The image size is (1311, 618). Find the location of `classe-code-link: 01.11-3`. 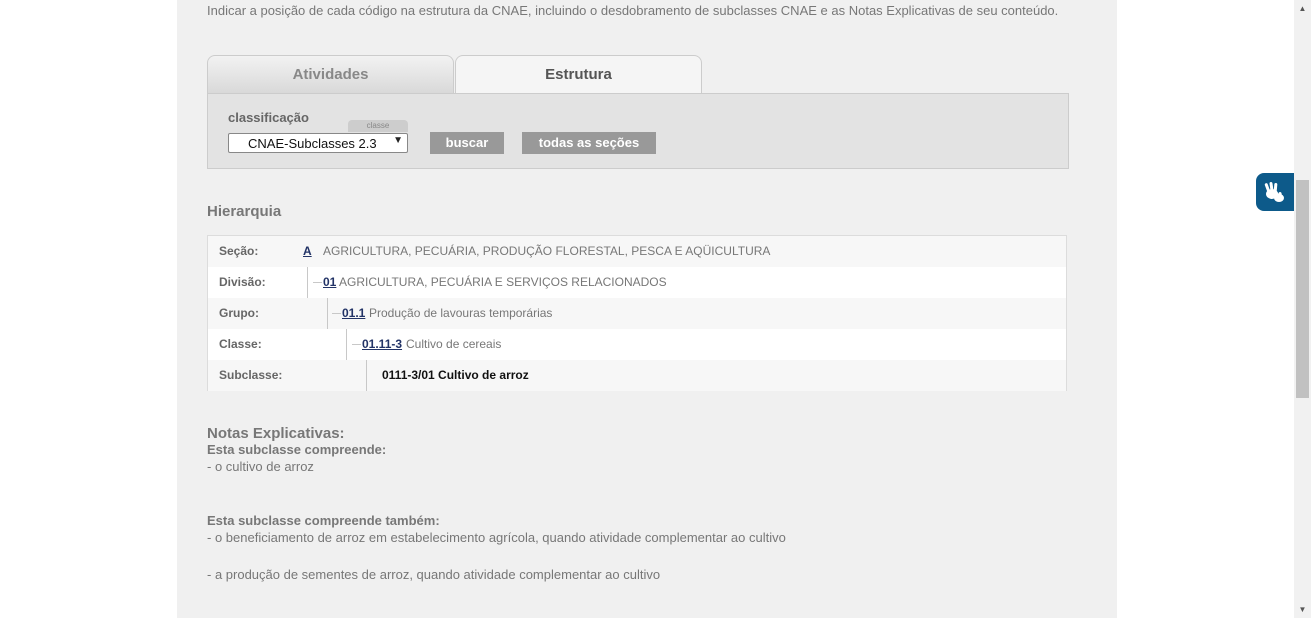

classe-code-link: 01.11-3 is located at coordinates (382, 344).